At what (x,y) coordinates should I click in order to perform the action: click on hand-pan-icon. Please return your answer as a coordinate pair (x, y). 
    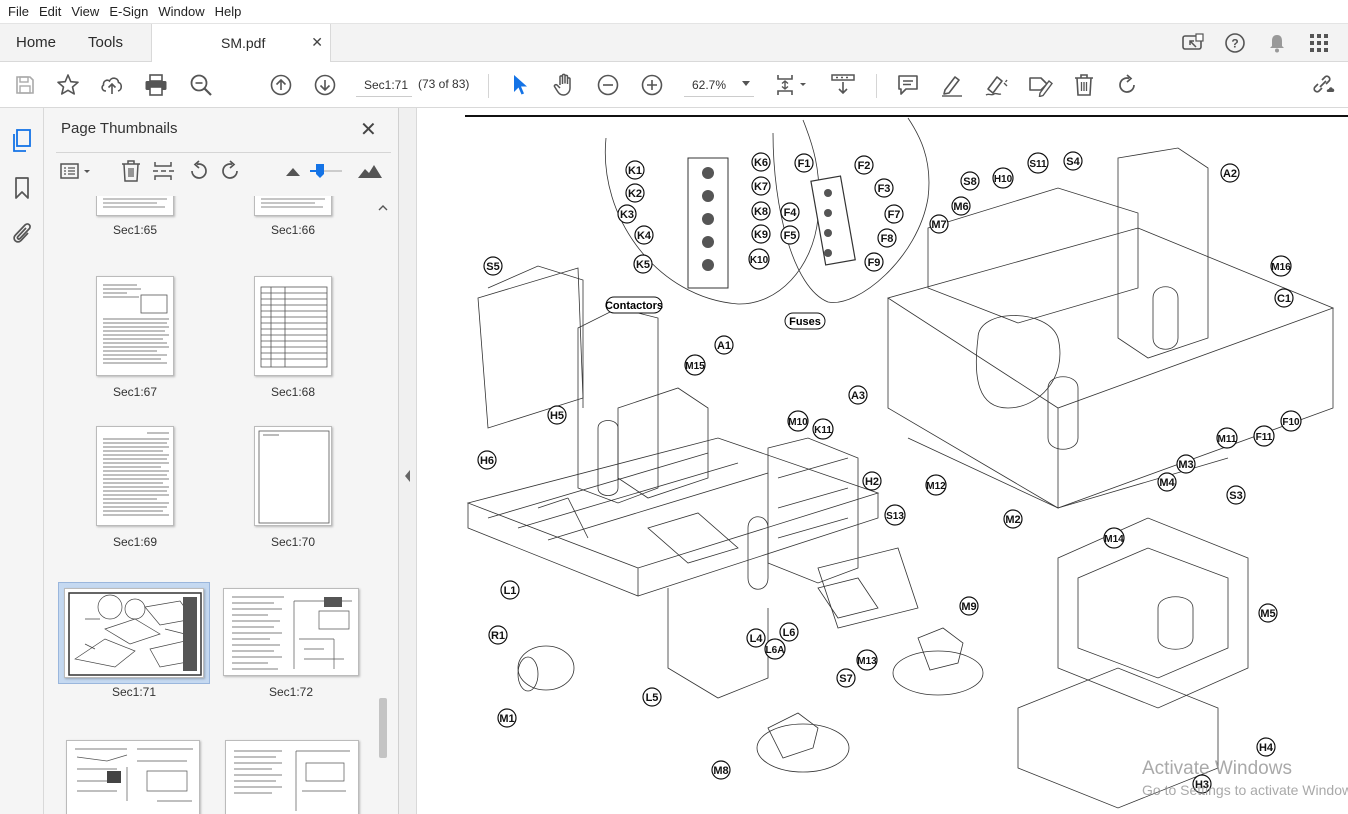
    Looking at the image, I should click on (564, 85).